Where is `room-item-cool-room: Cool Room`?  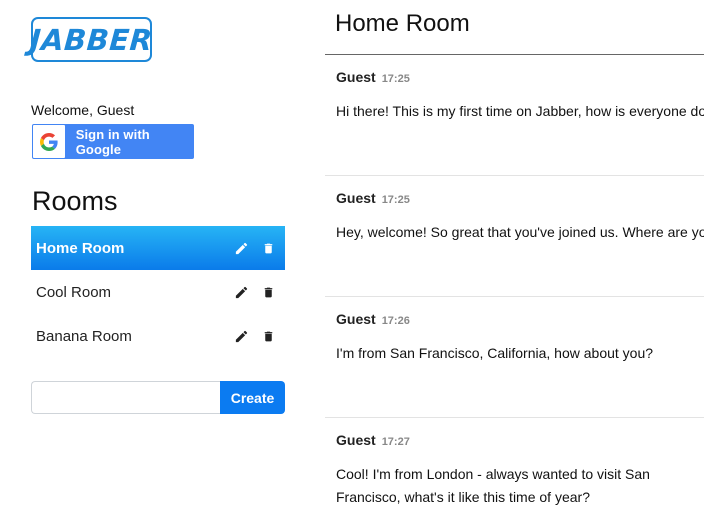 room-item-cool-room: Cool Room is located at coordinates (158, 292).